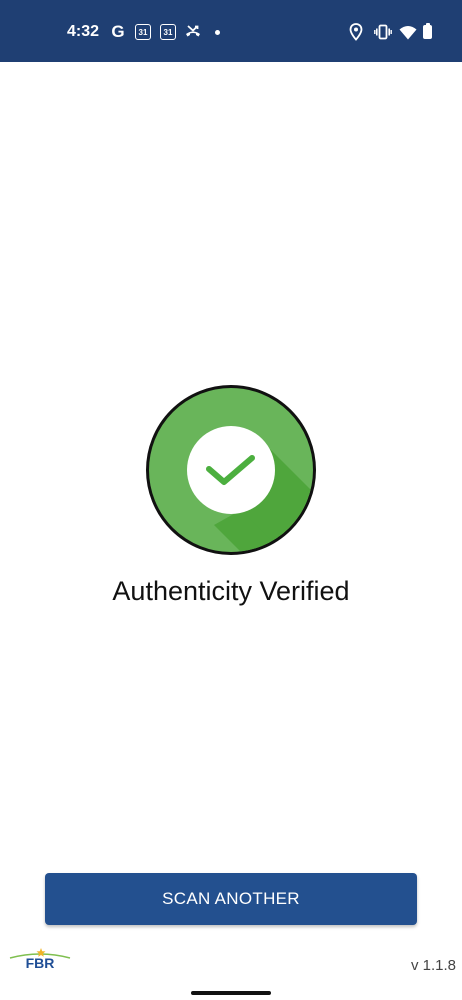 This screenshot has height=1000, width=462. I want to click on verified-emblem, so click(231, 470).